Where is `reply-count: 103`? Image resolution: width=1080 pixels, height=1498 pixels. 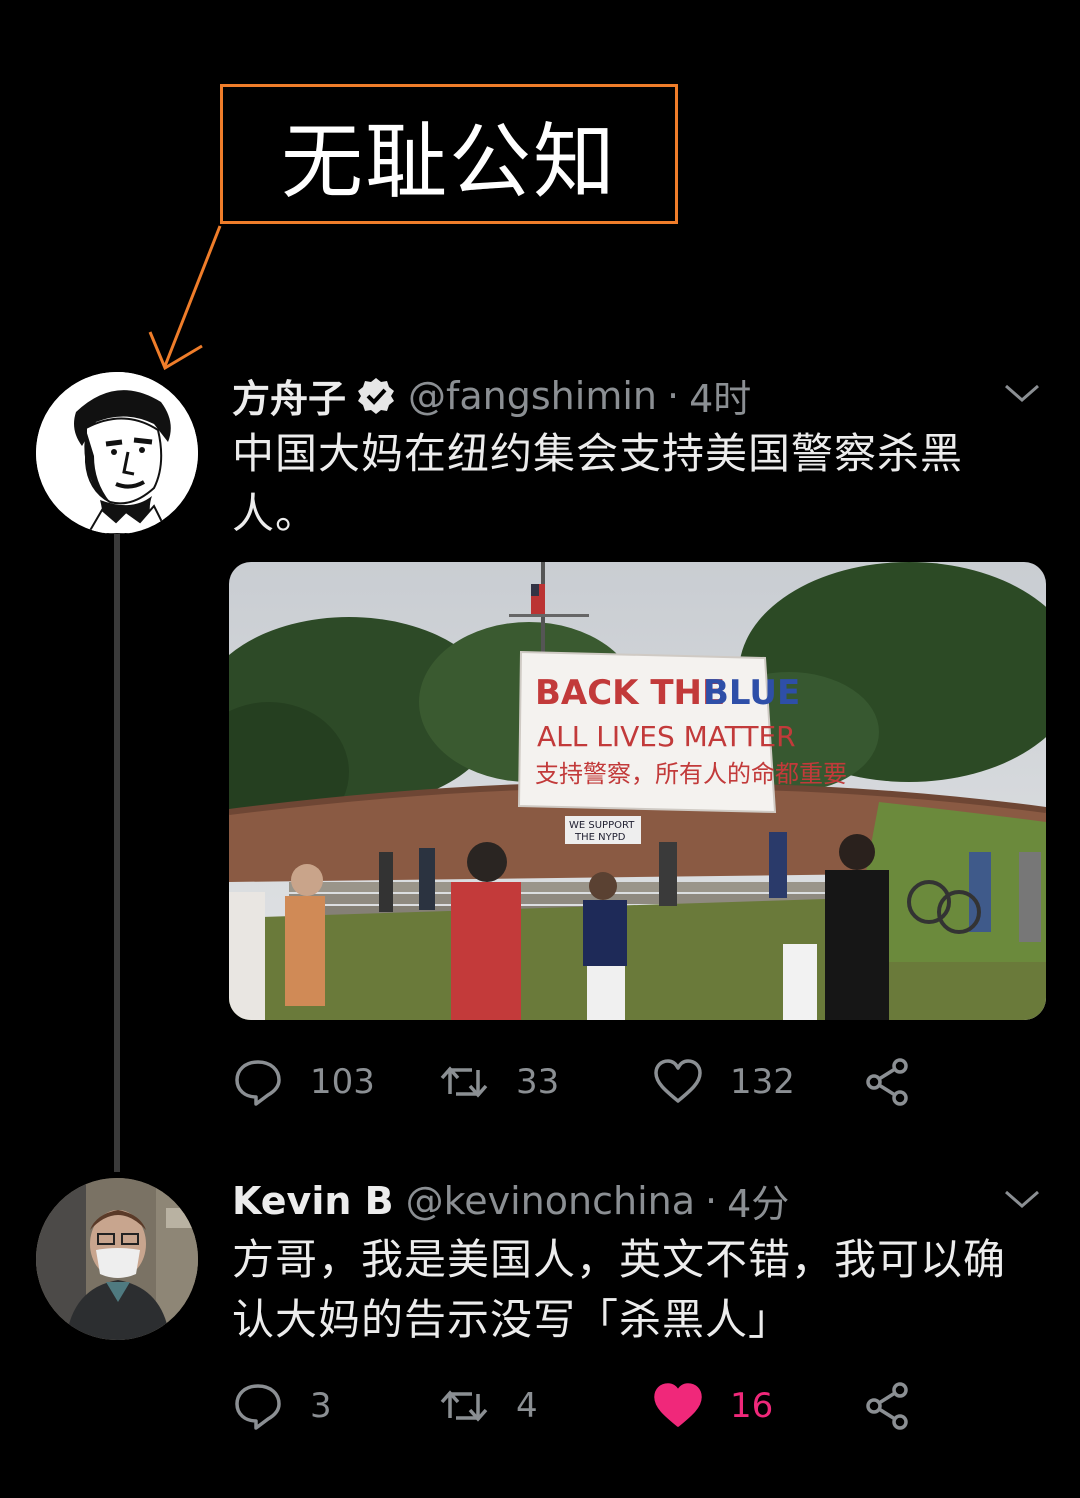
reply-count: 103 is located at coordinates (342, 1082).